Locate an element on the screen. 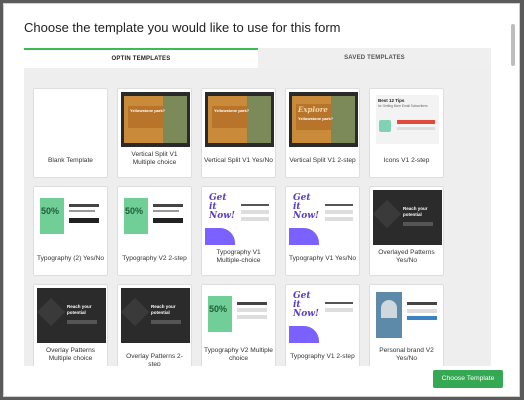  template-name: Vertical Split V1 Multiple choice is located at coordinates (154, 158).